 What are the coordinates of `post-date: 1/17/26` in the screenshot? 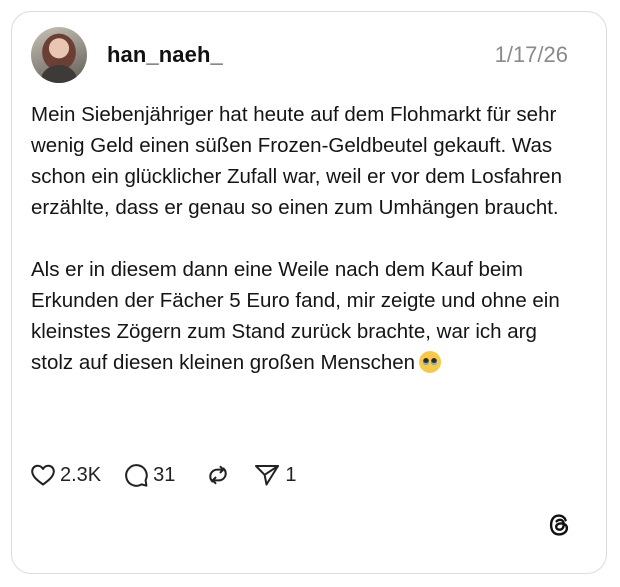 It's located at (531, 54).